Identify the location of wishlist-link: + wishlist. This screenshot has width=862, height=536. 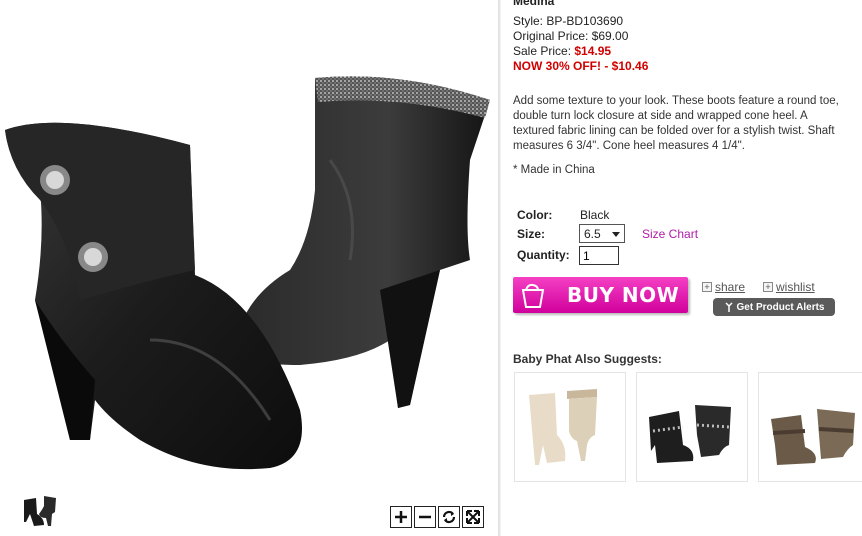
(789, 287).